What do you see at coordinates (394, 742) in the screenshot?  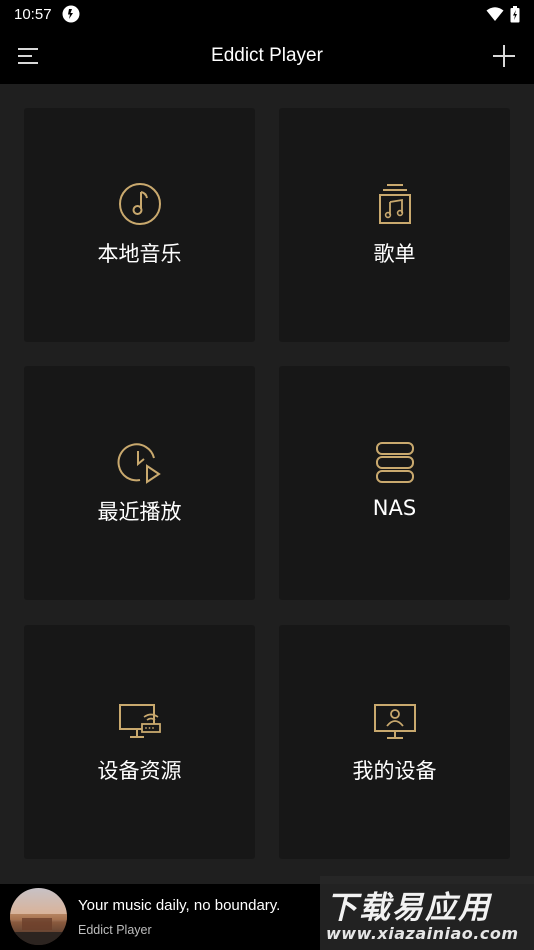 I see `tile-my-devices: 我的设备` at bounding box center [394, 742].